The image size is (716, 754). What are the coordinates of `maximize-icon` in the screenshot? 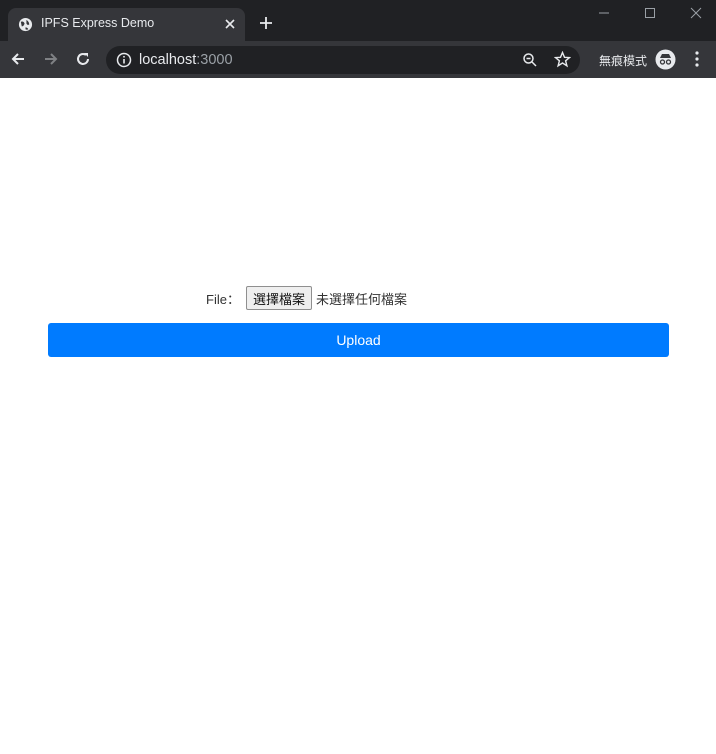 It's located at (650, 13).